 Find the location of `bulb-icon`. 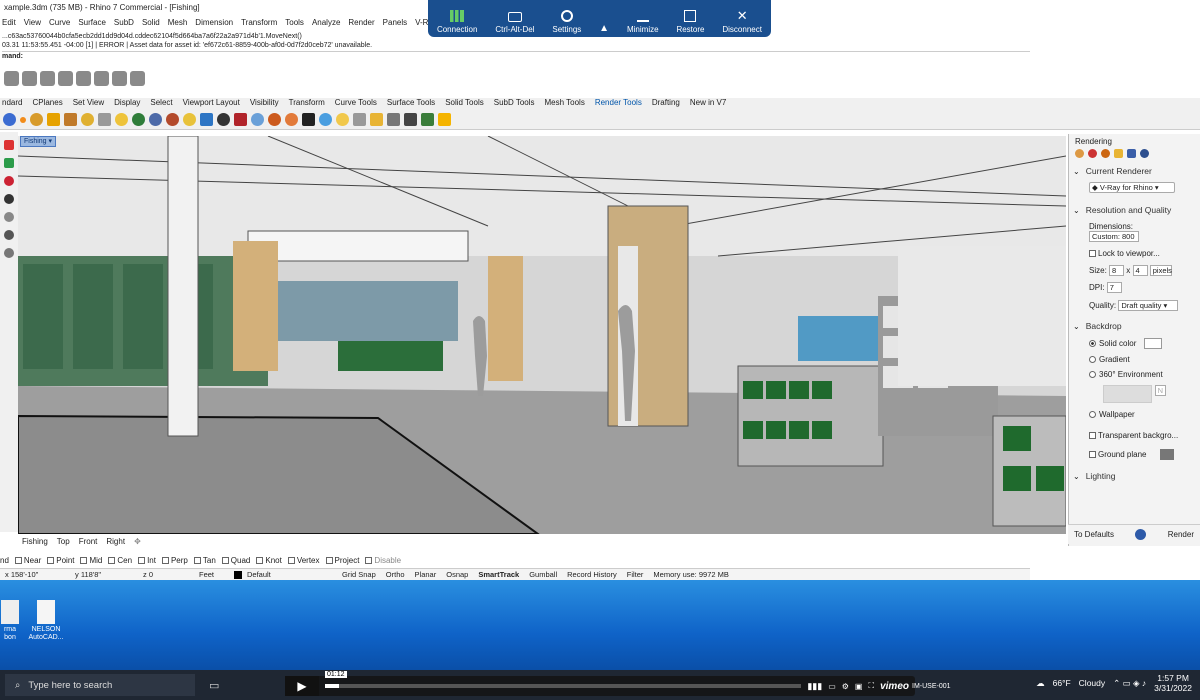

bulb-icon is located at coordinates (342, 119).